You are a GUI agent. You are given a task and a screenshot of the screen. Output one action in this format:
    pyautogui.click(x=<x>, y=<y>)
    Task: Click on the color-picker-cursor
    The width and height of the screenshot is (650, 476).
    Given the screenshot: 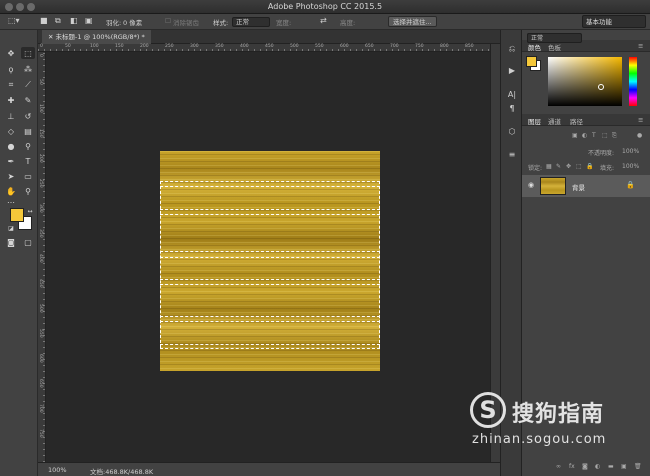 What is the action you would take?
    pyautogui.click(x=601, y=87)
    